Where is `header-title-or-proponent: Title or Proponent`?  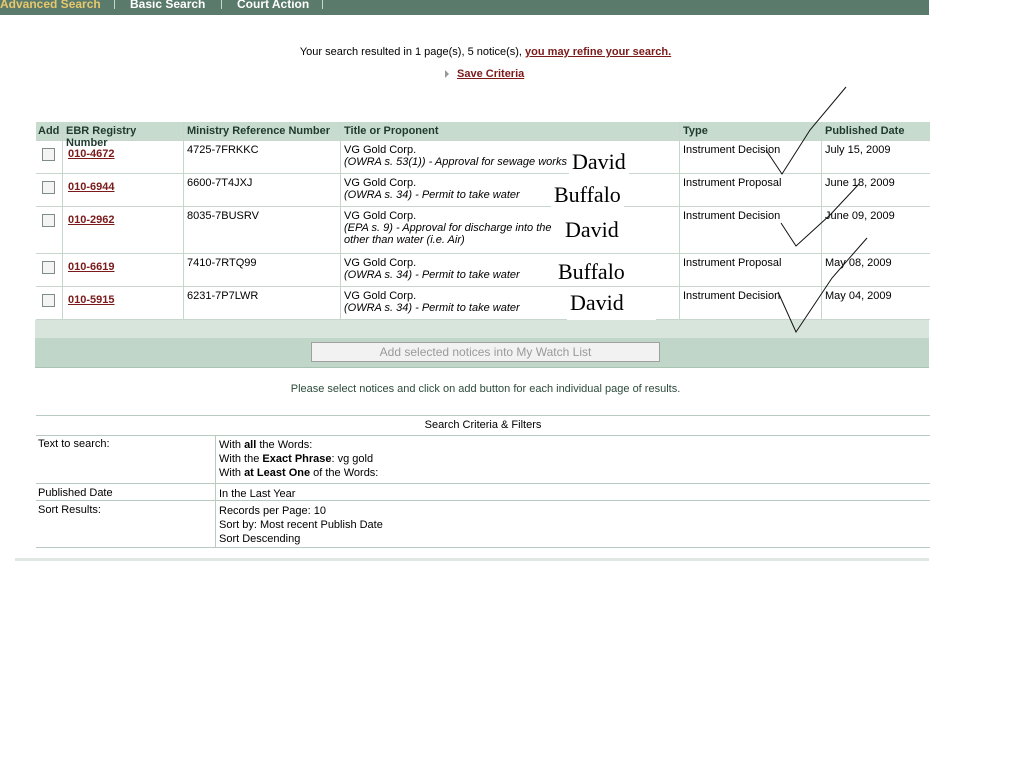
header-title-or-proponent: Title or Proponent is located at coordinates (510, 131).